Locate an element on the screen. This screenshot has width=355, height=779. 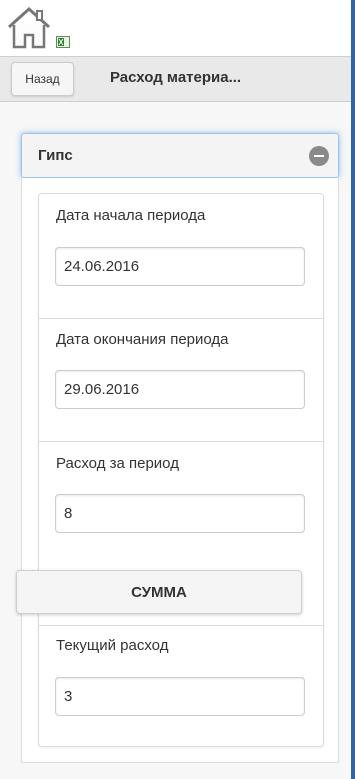
start-date-field: 24.06.2016 is located at coordinates (180, 266).